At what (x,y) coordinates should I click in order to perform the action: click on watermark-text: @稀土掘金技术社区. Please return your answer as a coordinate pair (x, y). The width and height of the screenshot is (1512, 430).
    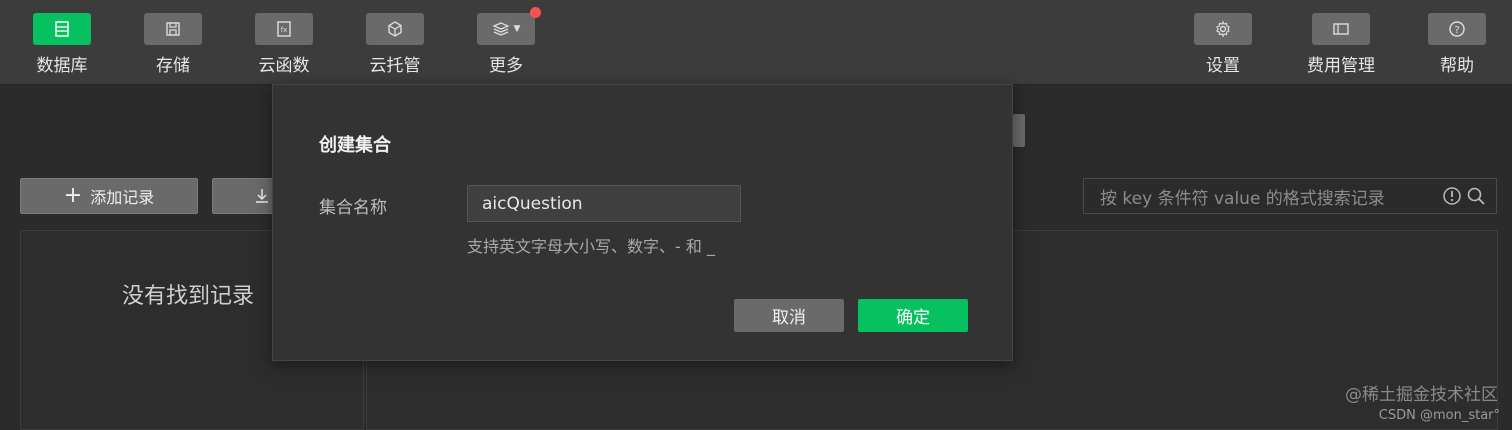
    Looking at the image, I should click on (1421, 395).